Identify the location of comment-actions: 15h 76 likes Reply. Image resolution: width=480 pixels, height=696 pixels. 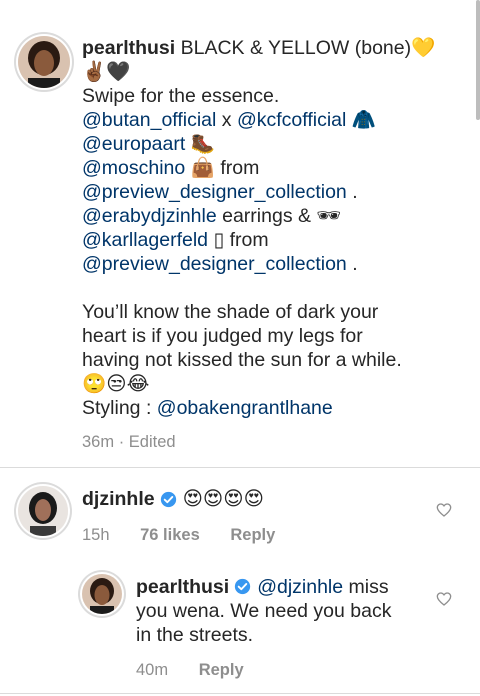
(252, 535).